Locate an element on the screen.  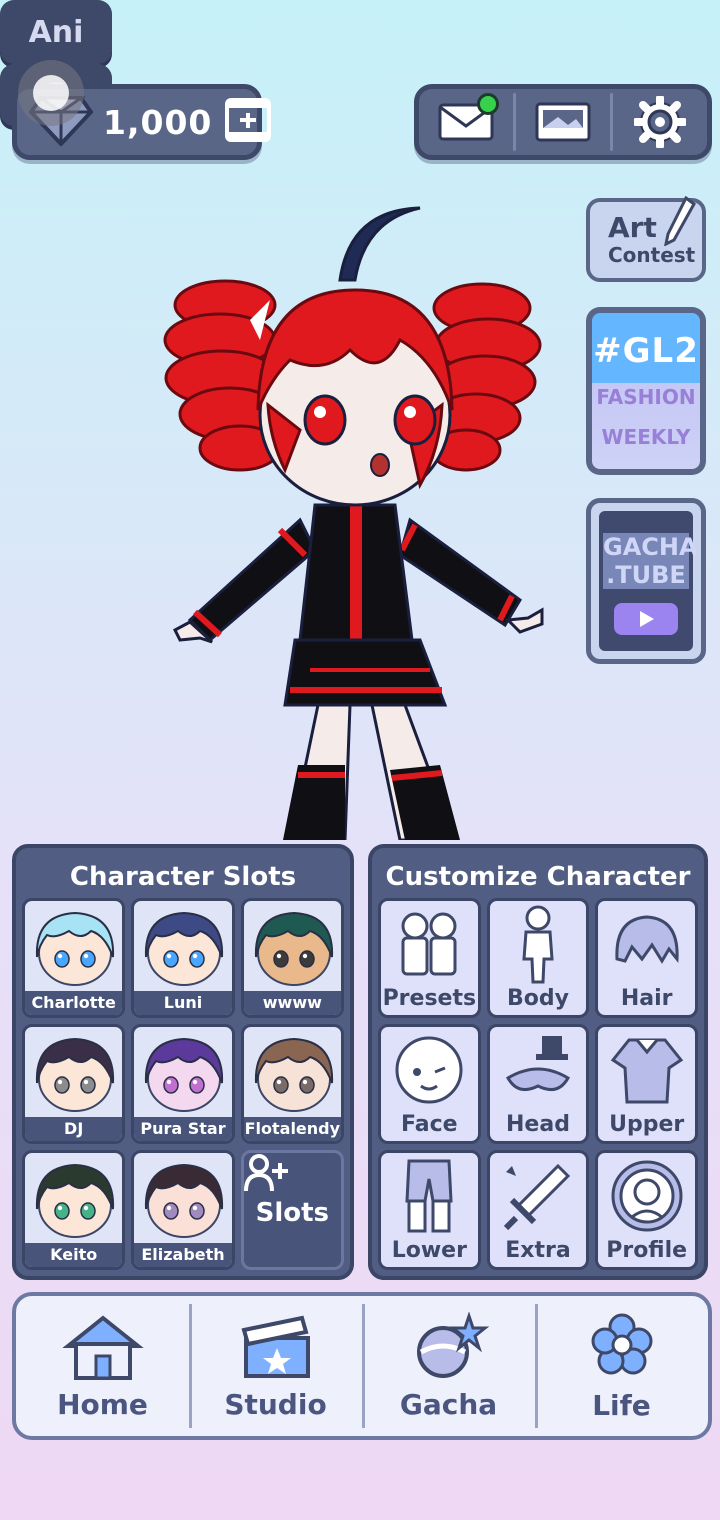
head-button: Head is located at coordinates (538, 1084).